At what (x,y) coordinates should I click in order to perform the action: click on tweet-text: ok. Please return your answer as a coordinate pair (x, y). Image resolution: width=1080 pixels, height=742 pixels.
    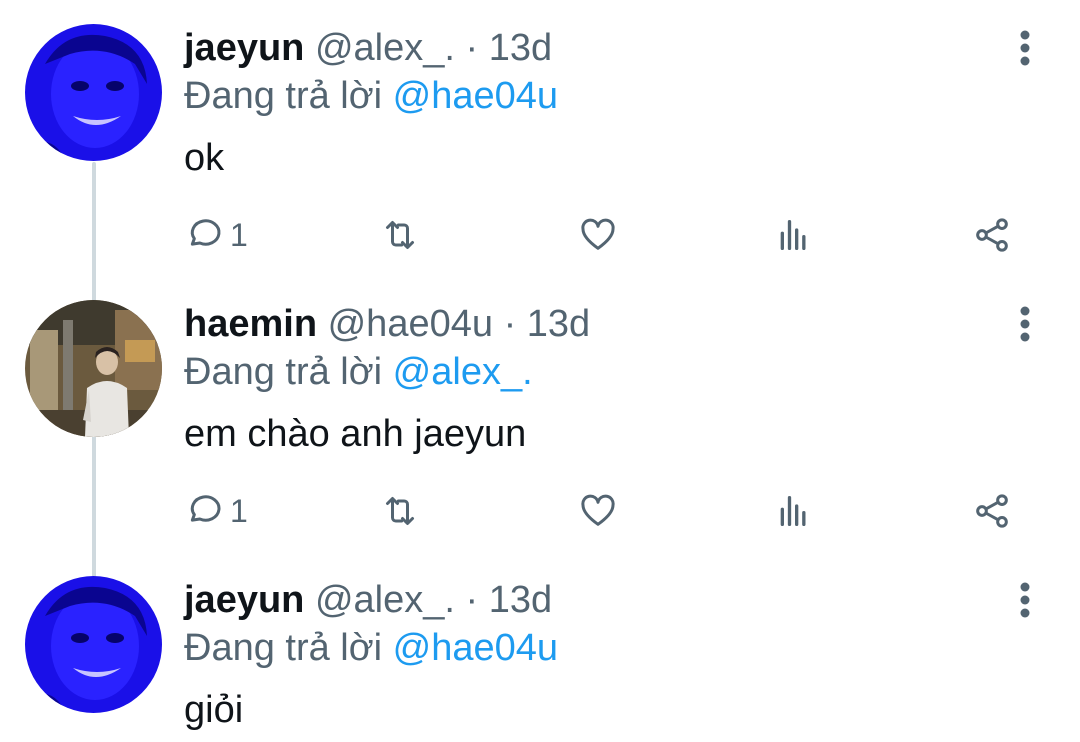
    Looking at the image, I should click on (204, 158).